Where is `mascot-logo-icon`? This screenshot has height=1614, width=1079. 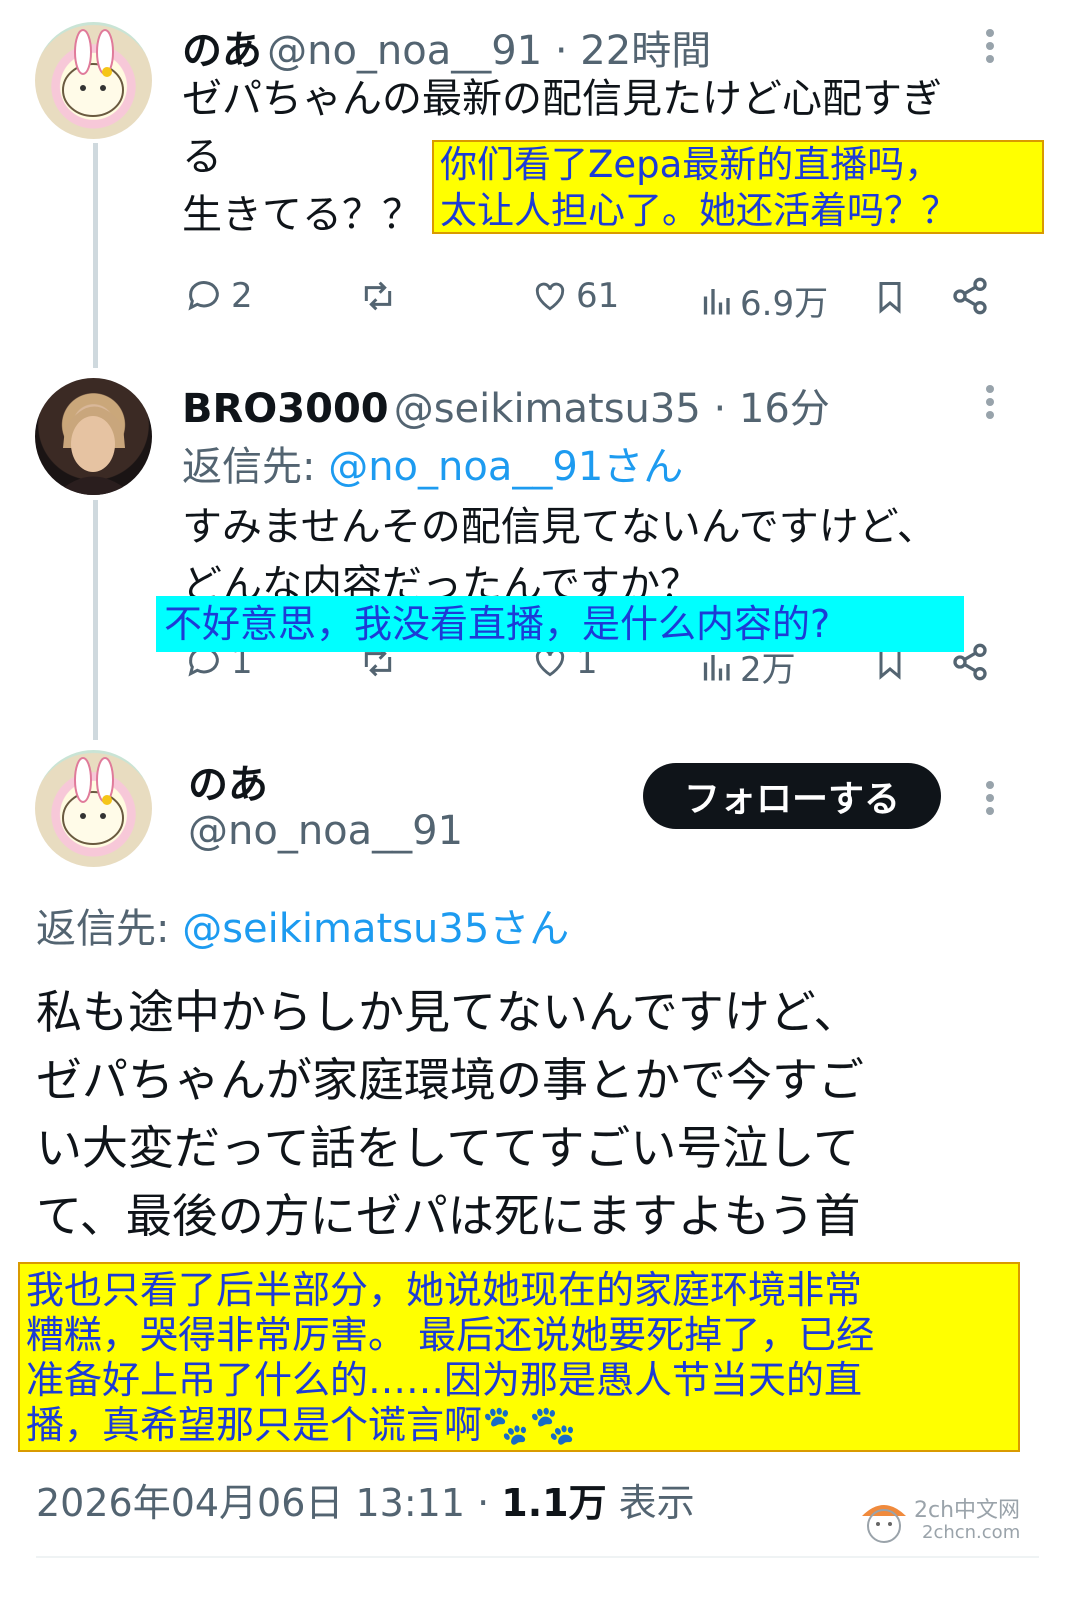 mascot-logo-icon is located at coordinates (884, 1524).